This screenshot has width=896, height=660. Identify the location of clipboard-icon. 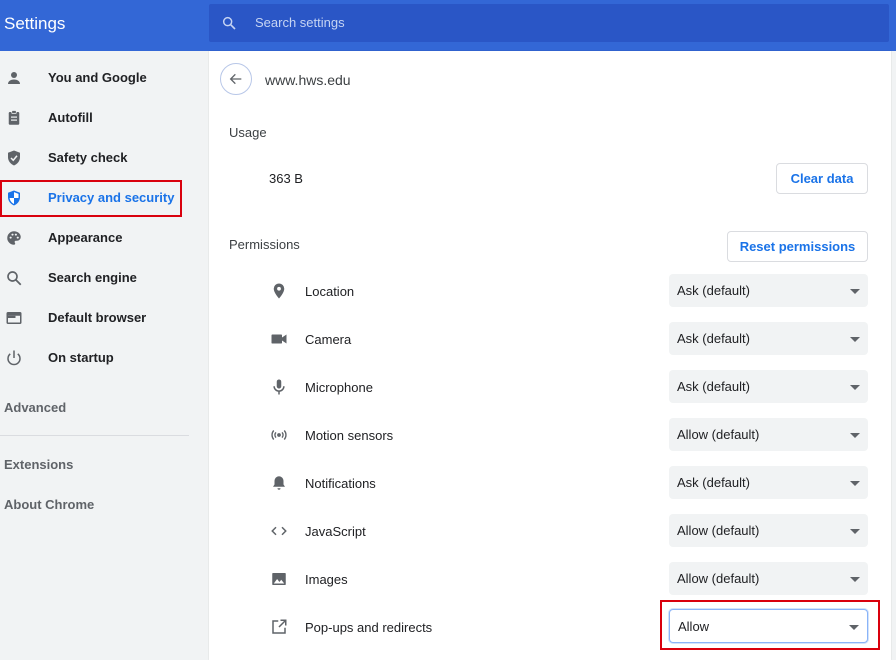
(14, 117).